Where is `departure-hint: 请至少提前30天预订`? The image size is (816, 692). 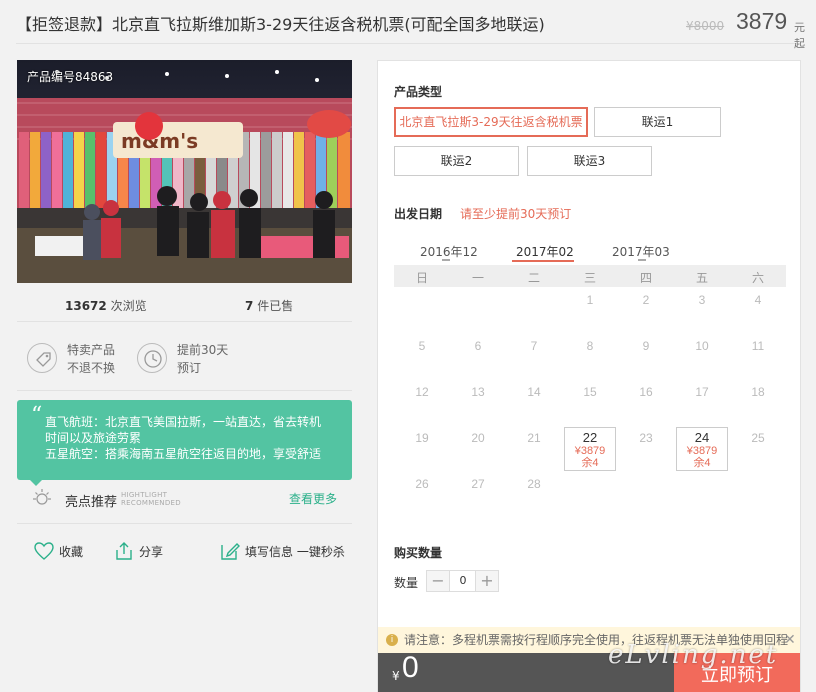 departure-hint: 请至少提前30天预订 is located at coordinates (516, 214).